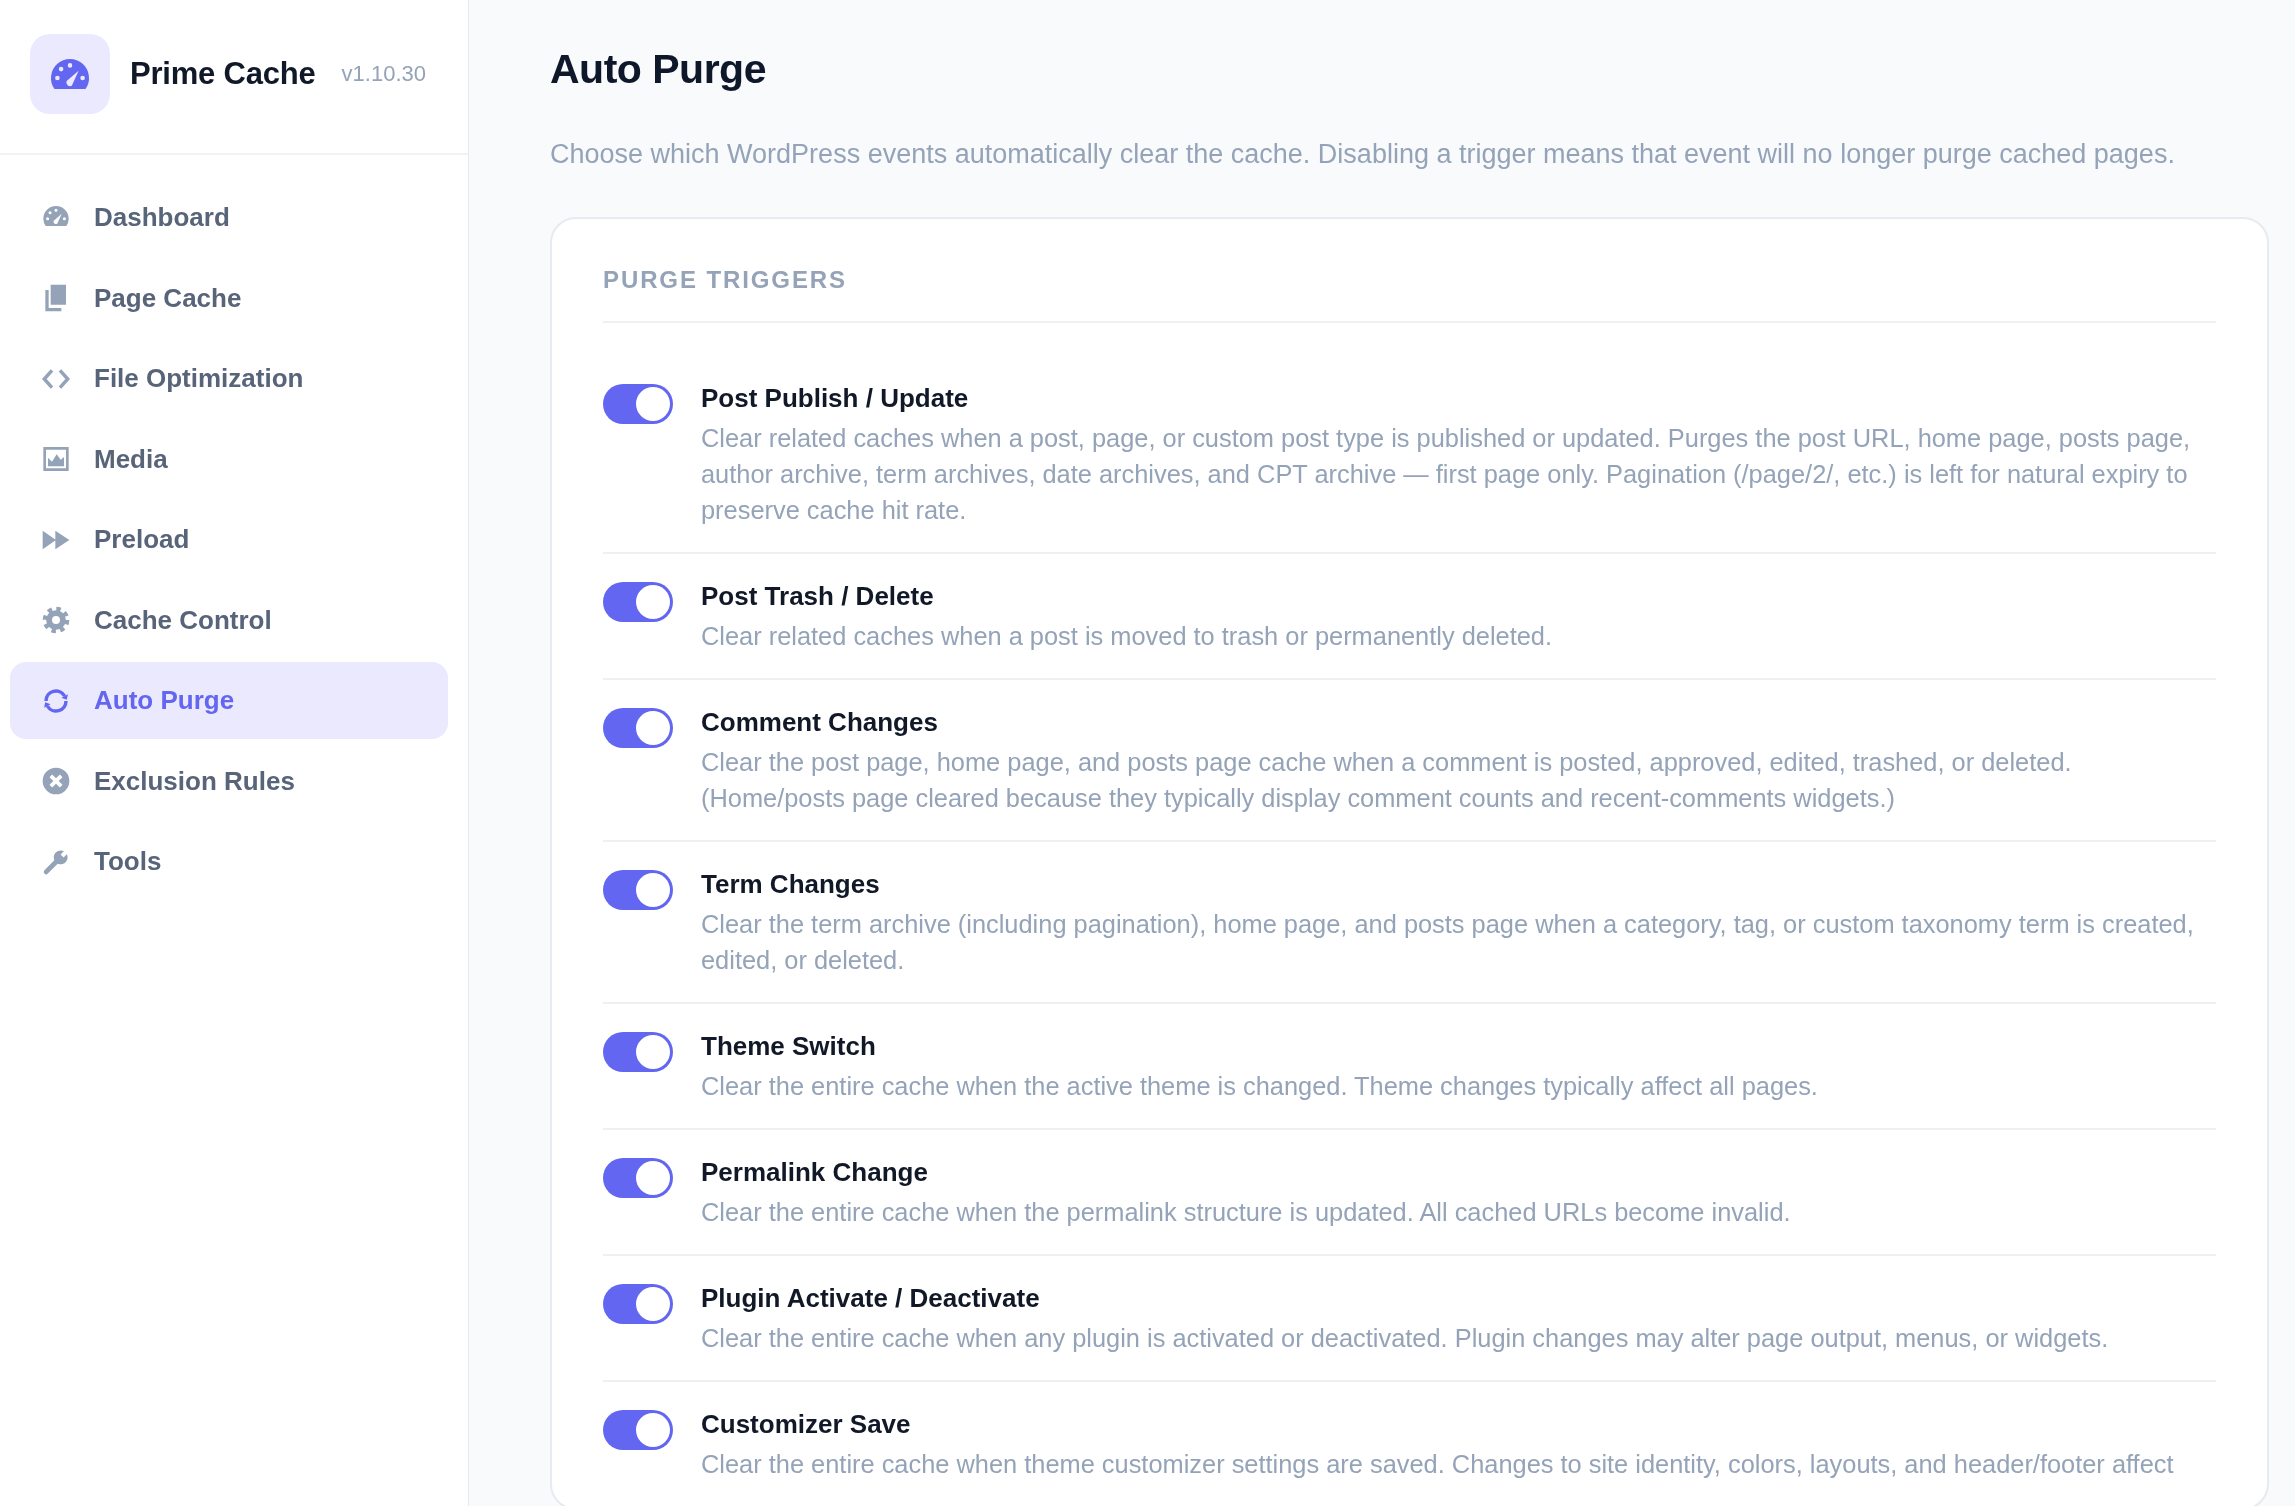 The image size is (2295, 1506). Describe the element at coordinates (725, 280) in the screenshot. I see `section-heading: PURGE TRIGGERS` at that location.